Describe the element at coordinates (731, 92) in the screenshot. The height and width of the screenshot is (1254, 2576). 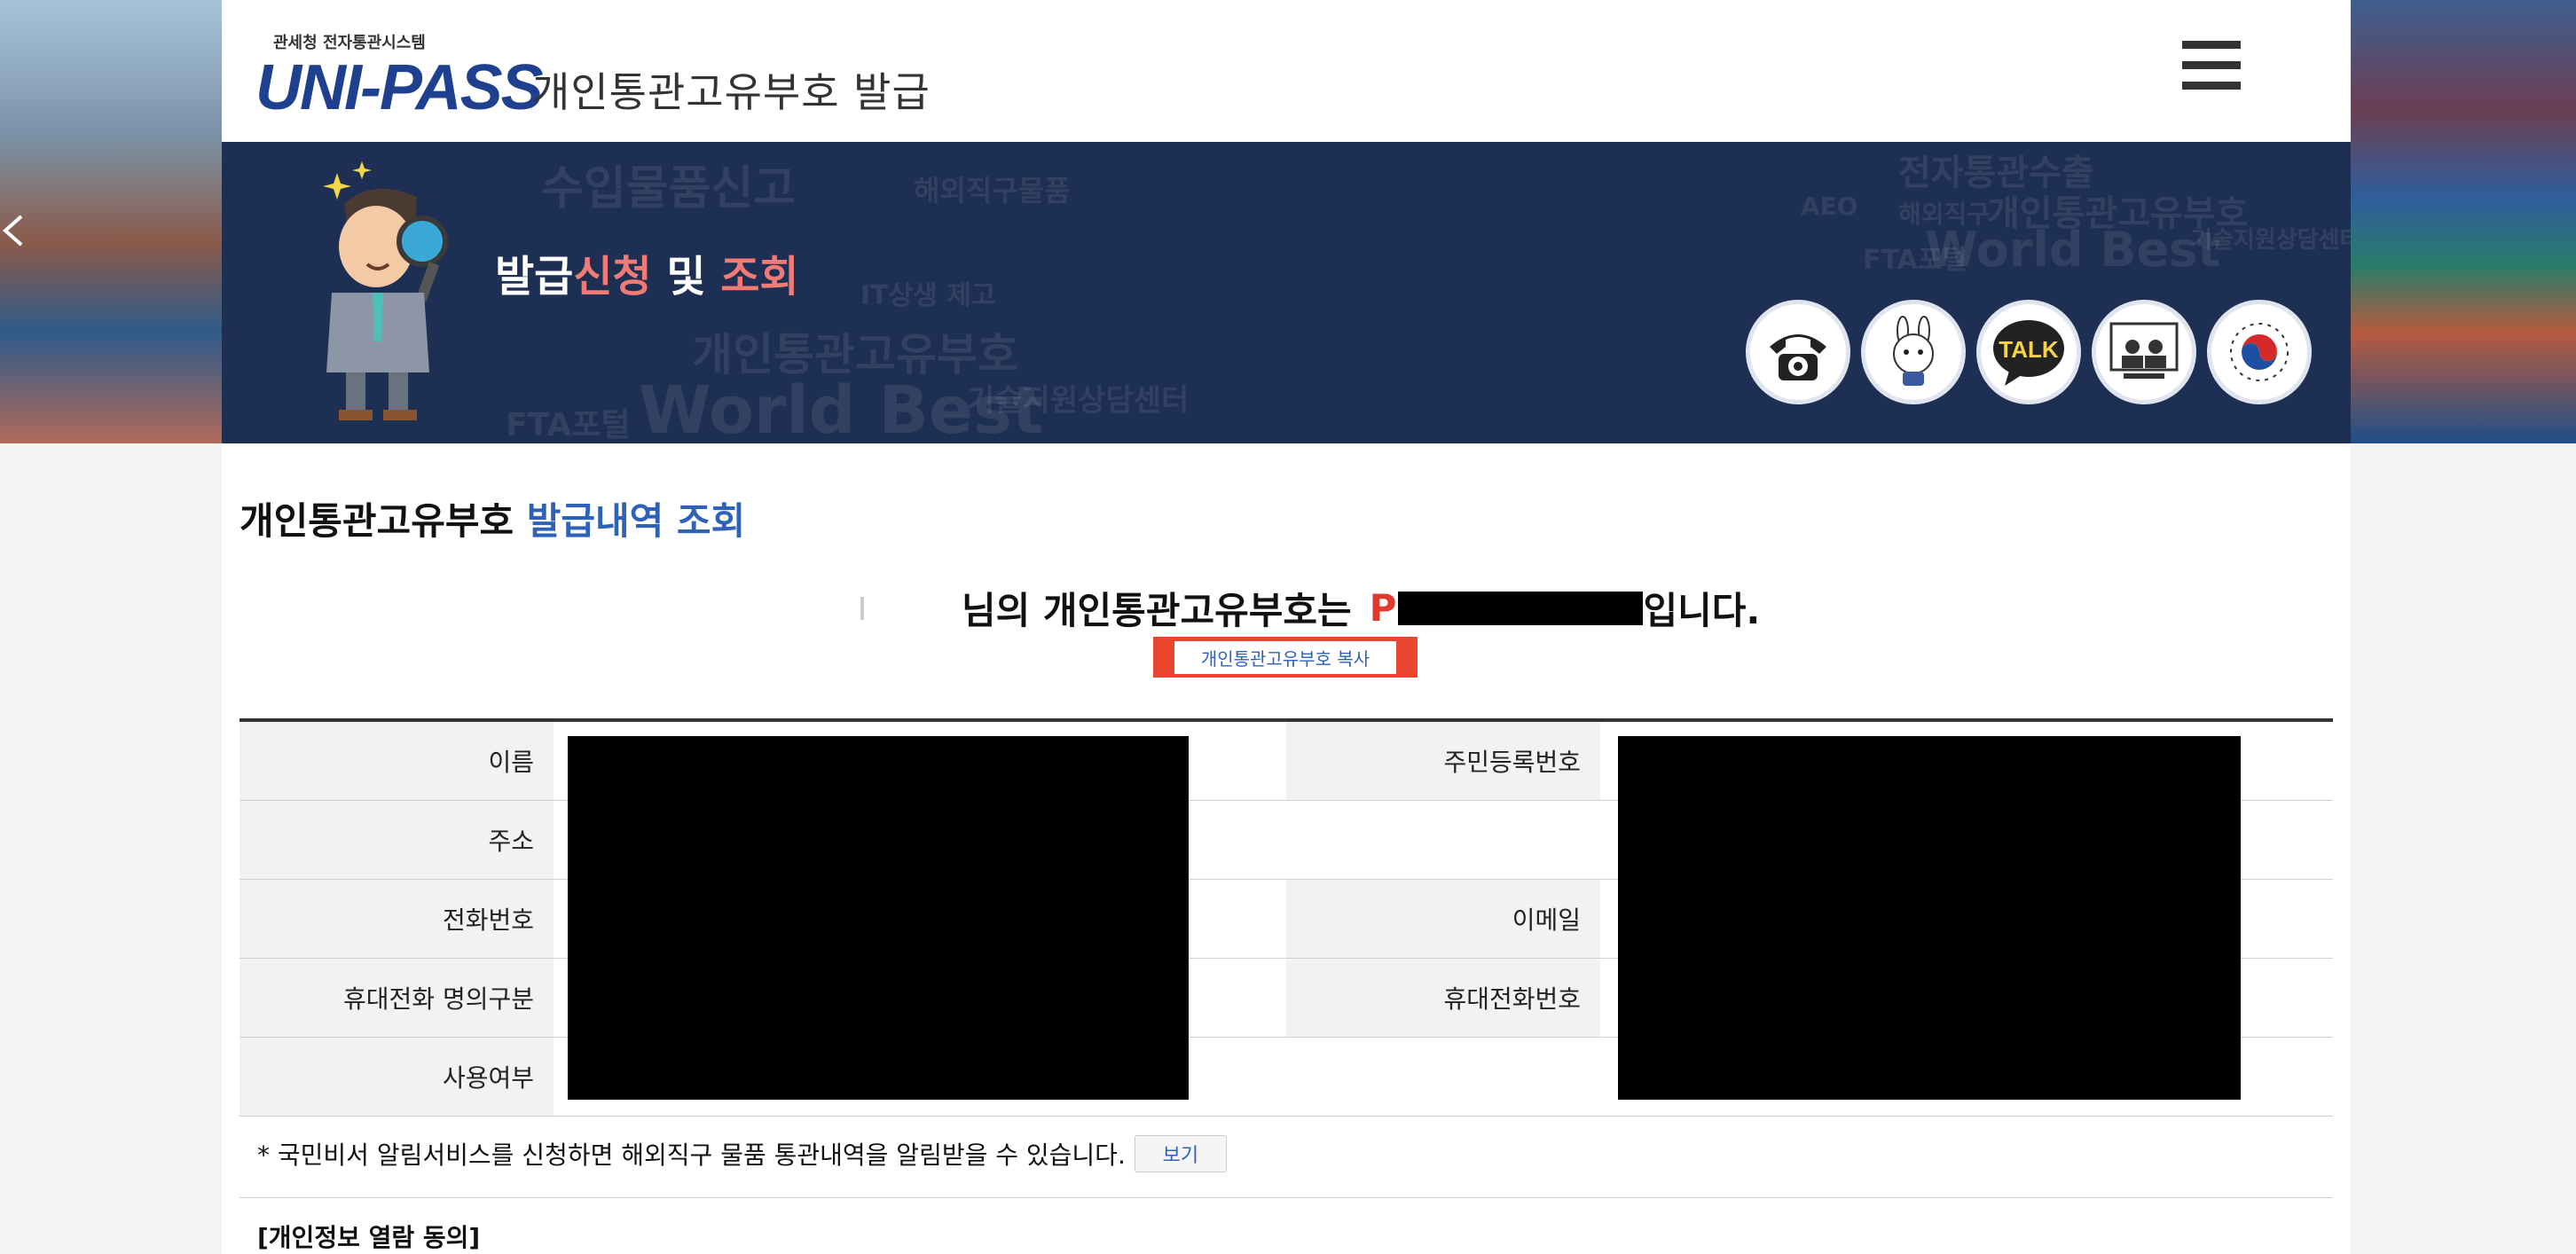
I see `page-title: 개인통관고유부호 발급` at that location.